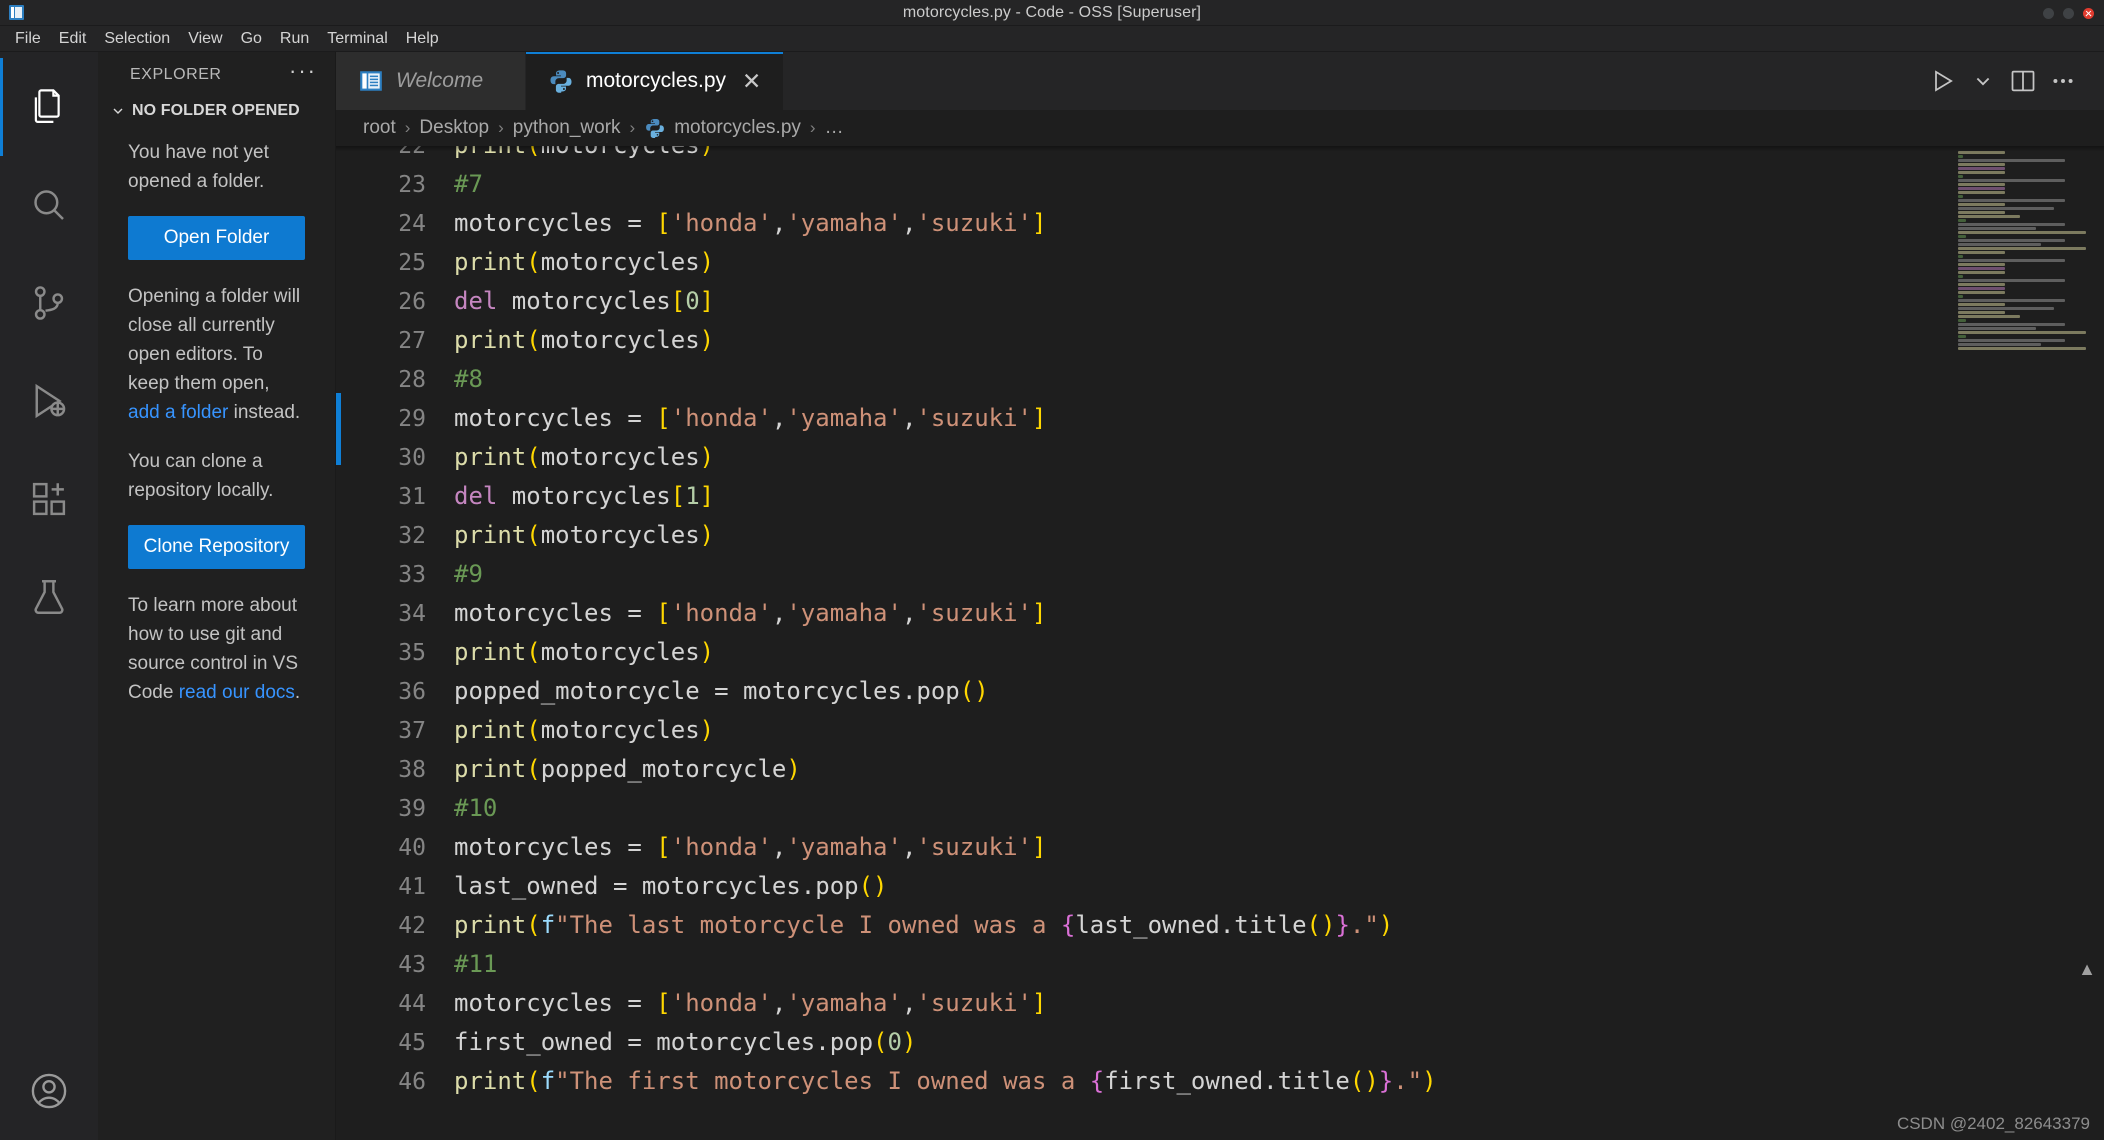 The width and height of the screenshot is (2104, 1140). I want to click on menu-edit: Edit, so click(73, 39).